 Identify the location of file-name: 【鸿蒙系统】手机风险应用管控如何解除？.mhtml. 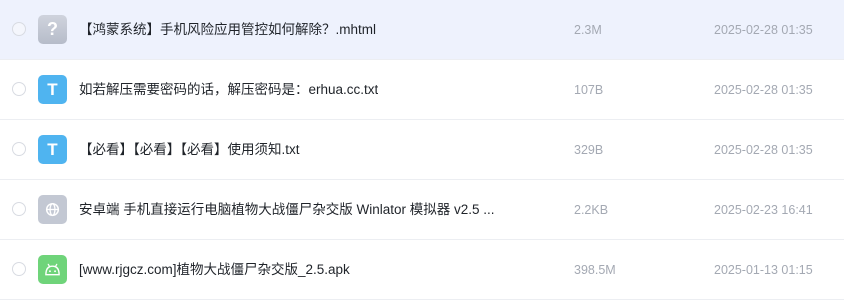
(227, 30).